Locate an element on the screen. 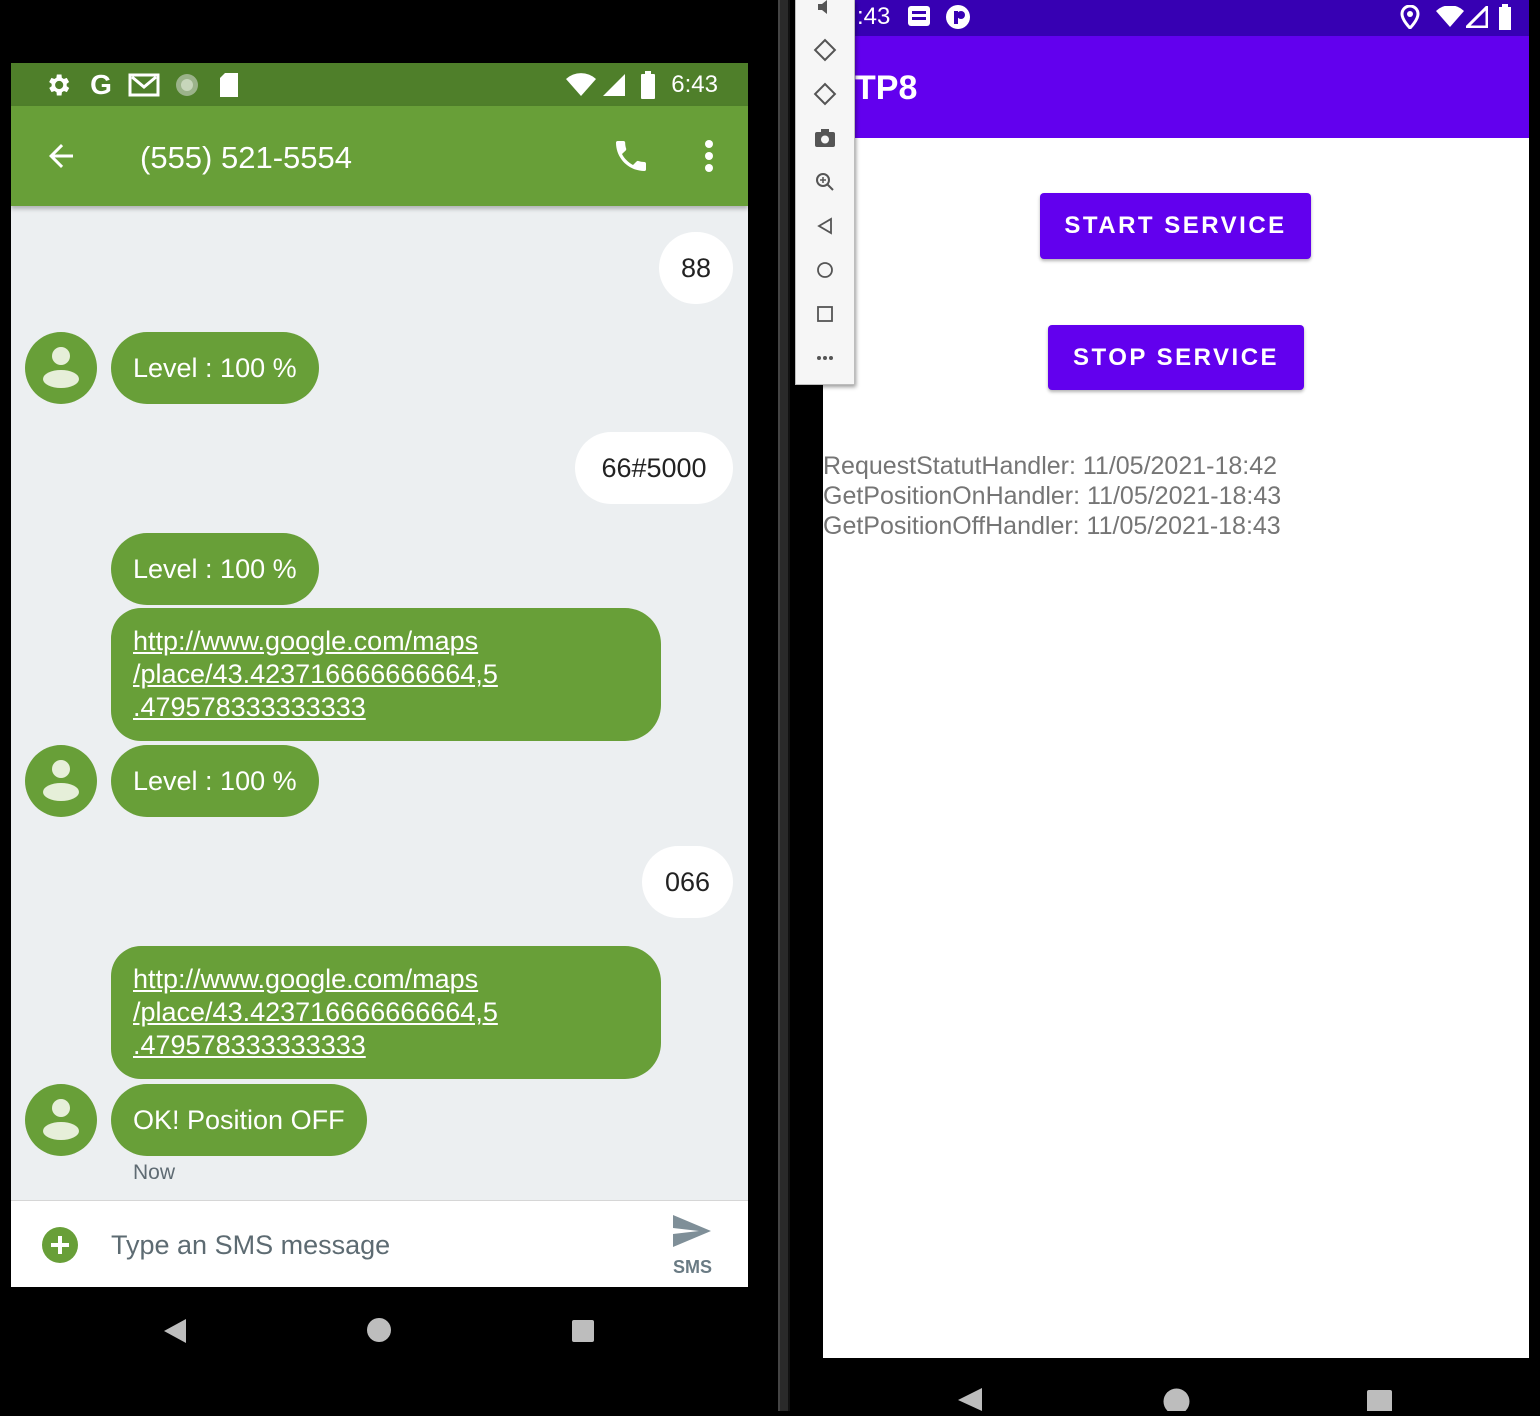  sent-message-bubble: 88 is located at coordinates (696, 268).